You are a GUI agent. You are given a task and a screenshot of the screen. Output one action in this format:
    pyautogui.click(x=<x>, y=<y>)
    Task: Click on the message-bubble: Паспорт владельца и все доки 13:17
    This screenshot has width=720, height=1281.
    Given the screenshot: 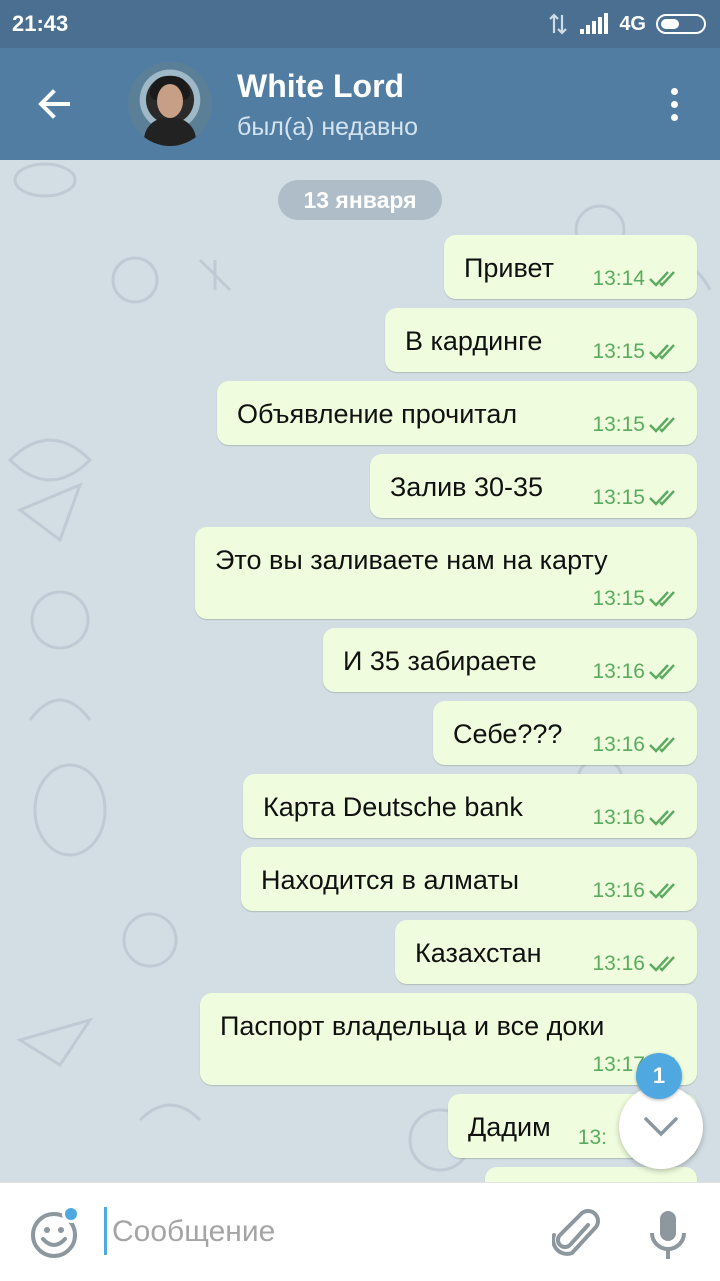 What is the action you would take?
    pyautogui.click(x=448, y=1039)
    